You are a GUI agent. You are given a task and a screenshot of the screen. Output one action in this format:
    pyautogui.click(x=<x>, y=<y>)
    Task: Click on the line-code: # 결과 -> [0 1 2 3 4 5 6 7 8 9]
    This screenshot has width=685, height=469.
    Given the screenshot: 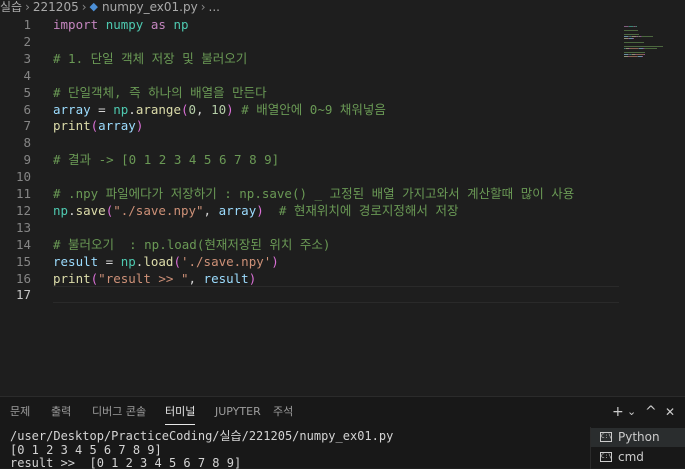 What is the action you would take?
    pyautogui.click(x=166, y=159)
    